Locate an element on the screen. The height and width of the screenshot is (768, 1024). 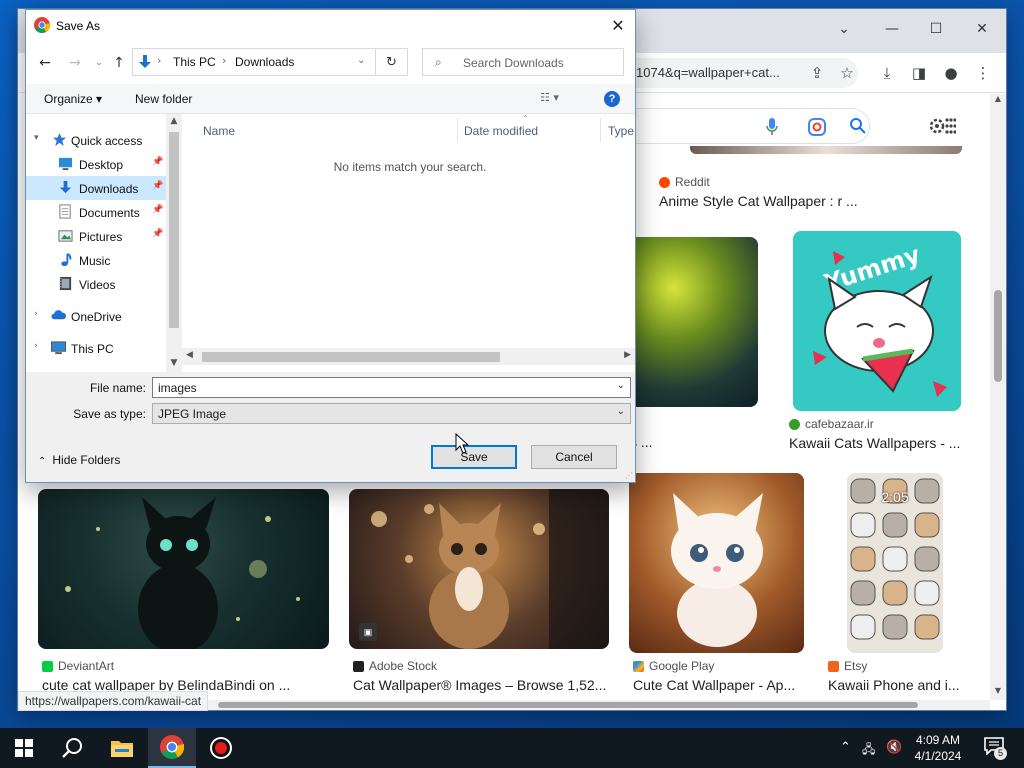
column-header-type: Type is located at coordinates (621, 131).